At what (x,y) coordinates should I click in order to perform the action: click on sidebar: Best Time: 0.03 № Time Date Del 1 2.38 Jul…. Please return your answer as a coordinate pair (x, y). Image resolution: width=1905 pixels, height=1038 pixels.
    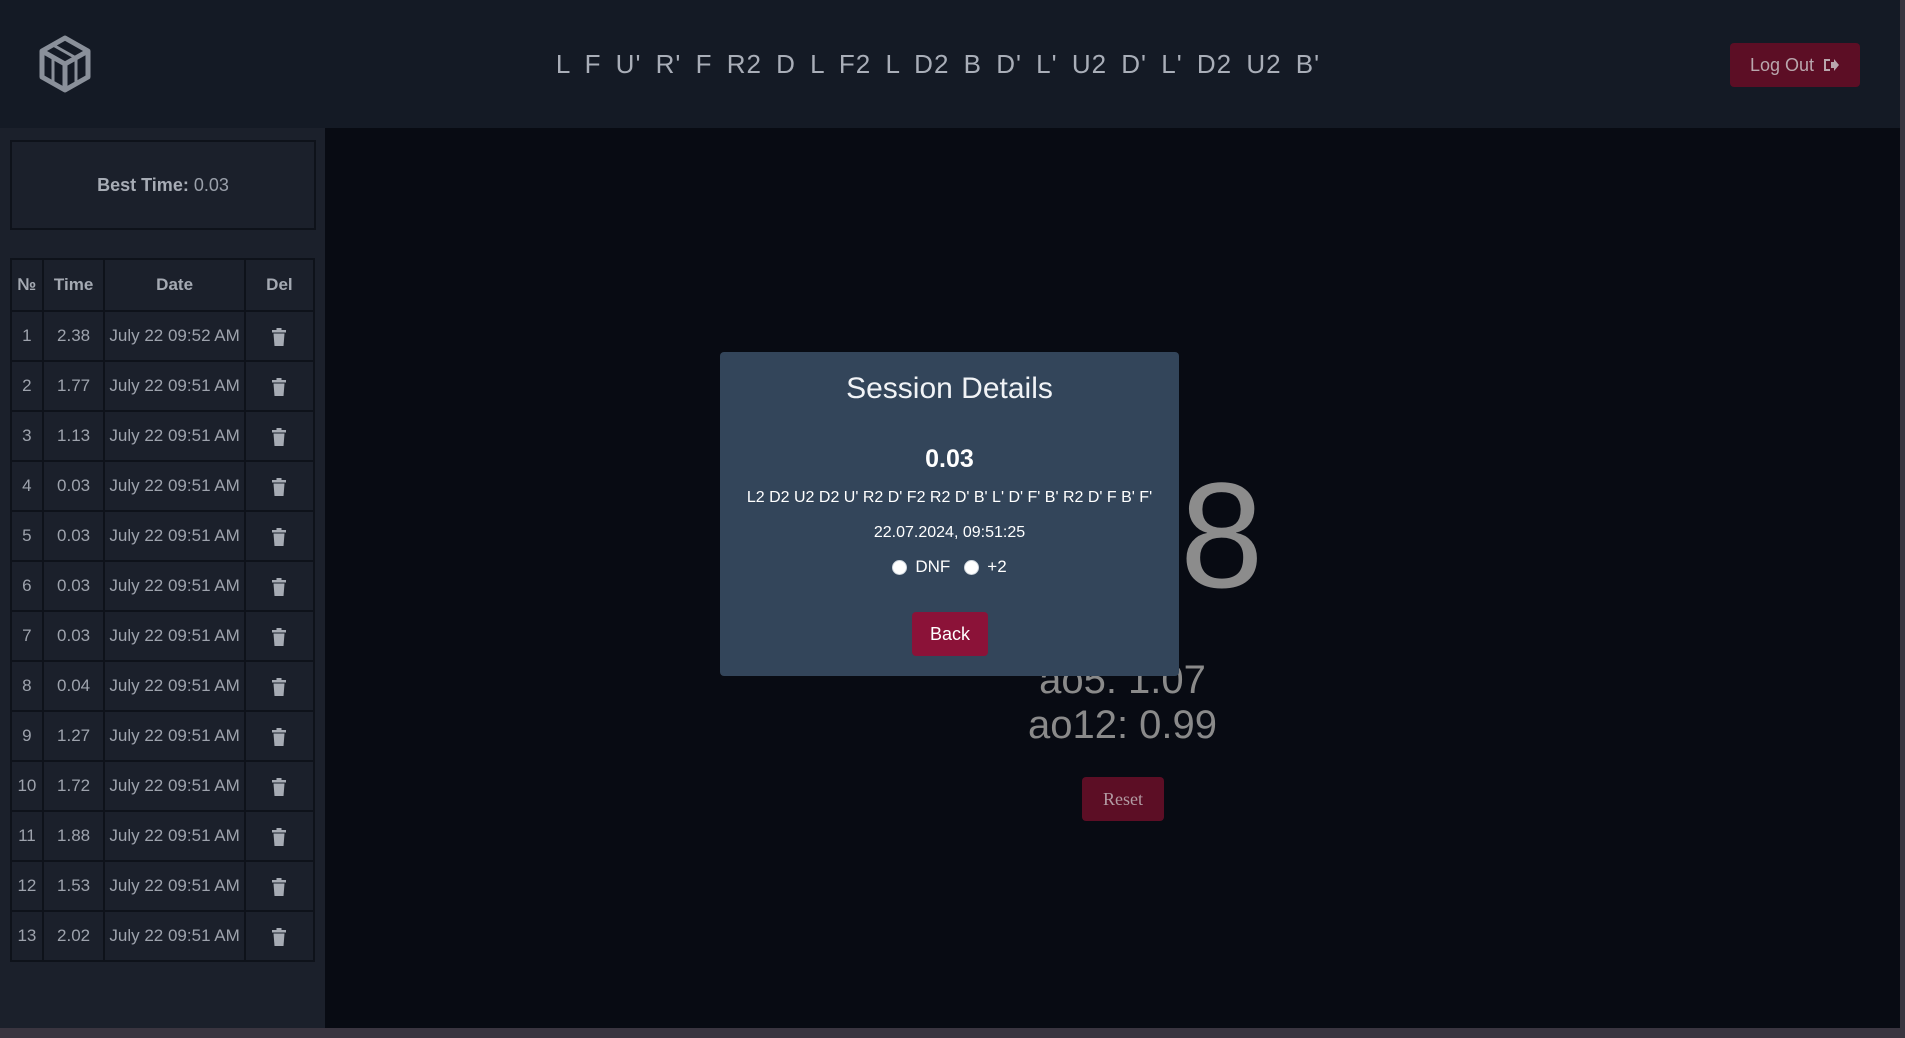
    Looking at the image, I should click on (162, 578).